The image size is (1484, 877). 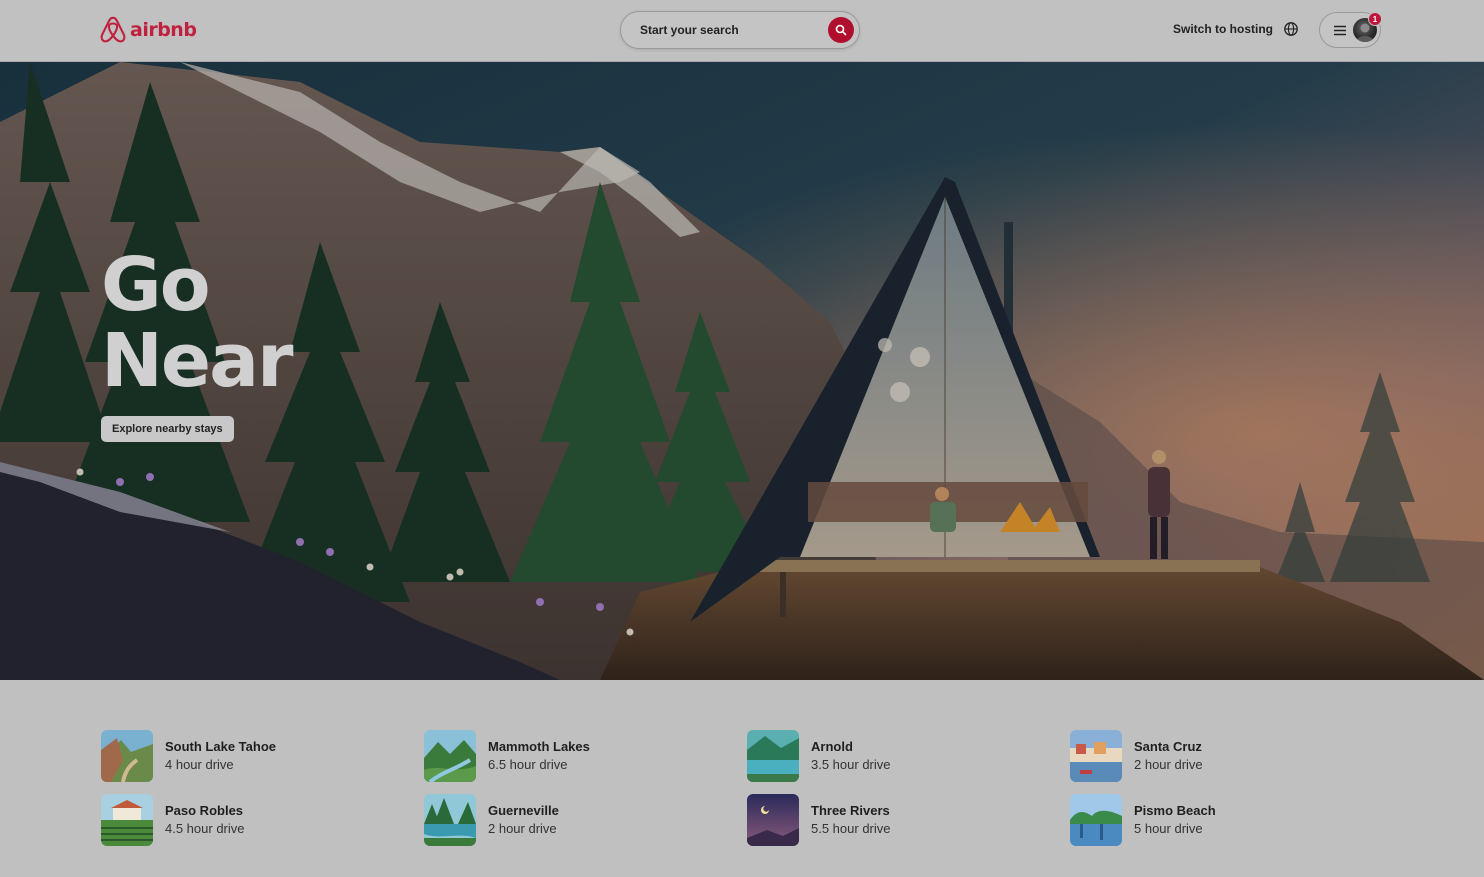 I want to click on destination-item: Three Rivers 5.5 hour drive, so click(x=897, y=820).